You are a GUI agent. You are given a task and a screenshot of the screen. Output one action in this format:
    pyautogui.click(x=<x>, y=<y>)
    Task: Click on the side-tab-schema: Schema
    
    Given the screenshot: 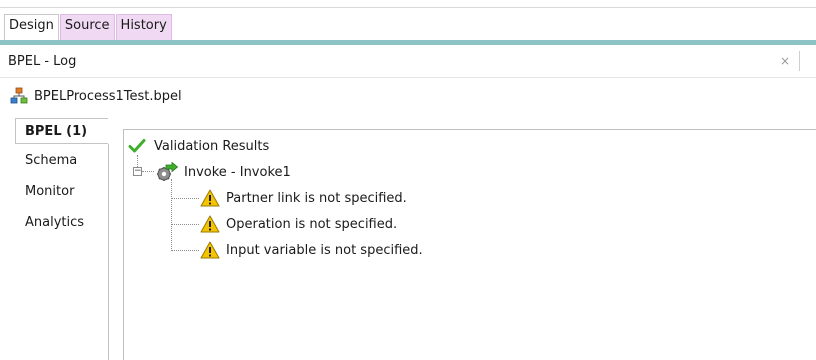 What is the action you would take?
    pyautogui.click(x=62, y=161)
    